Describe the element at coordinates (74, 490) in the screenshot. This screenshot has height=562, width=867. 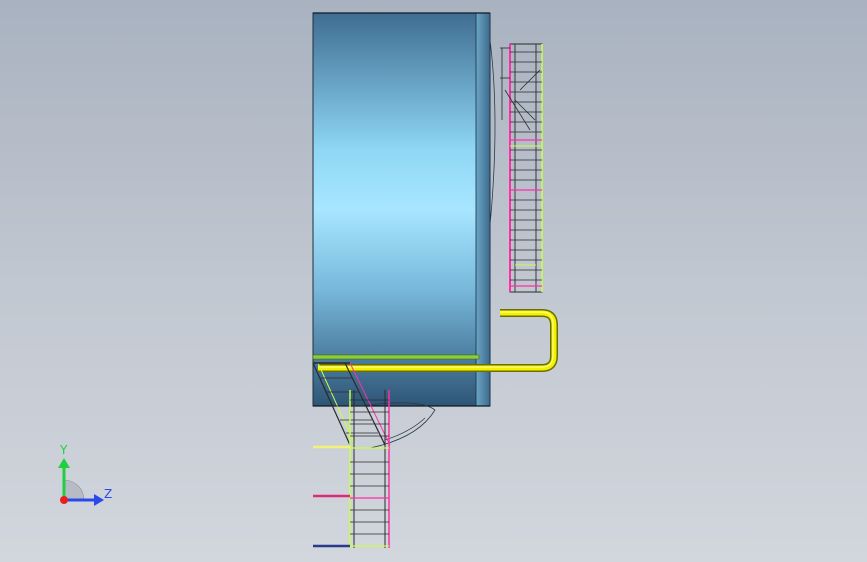
I see `triad-quarter-disc` at that location.